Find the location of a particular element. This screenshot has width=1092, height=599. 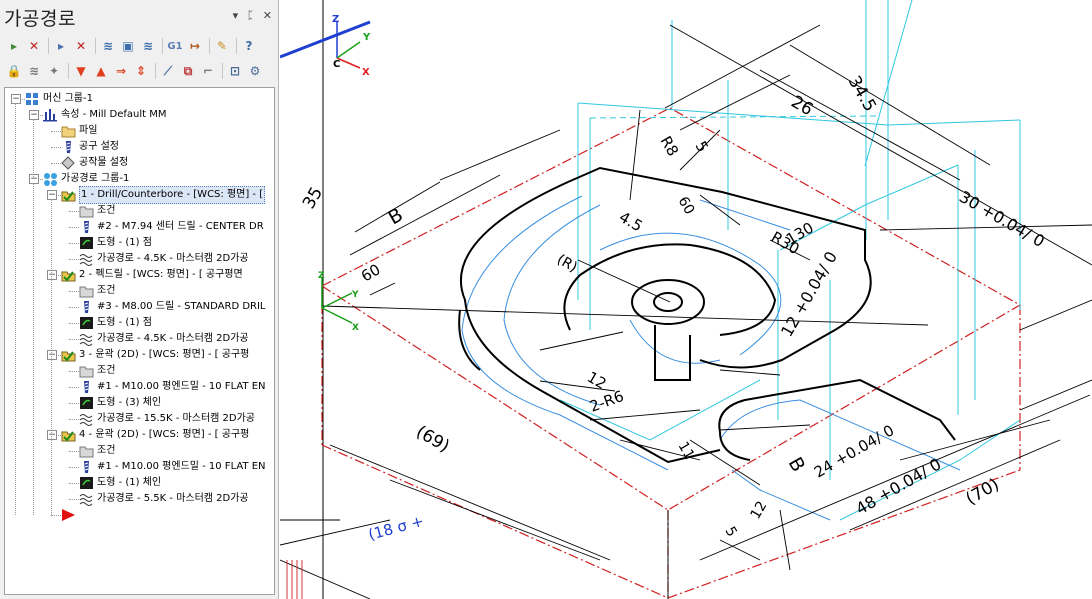

stock-setup-icon is located at coordinates (68, 163).